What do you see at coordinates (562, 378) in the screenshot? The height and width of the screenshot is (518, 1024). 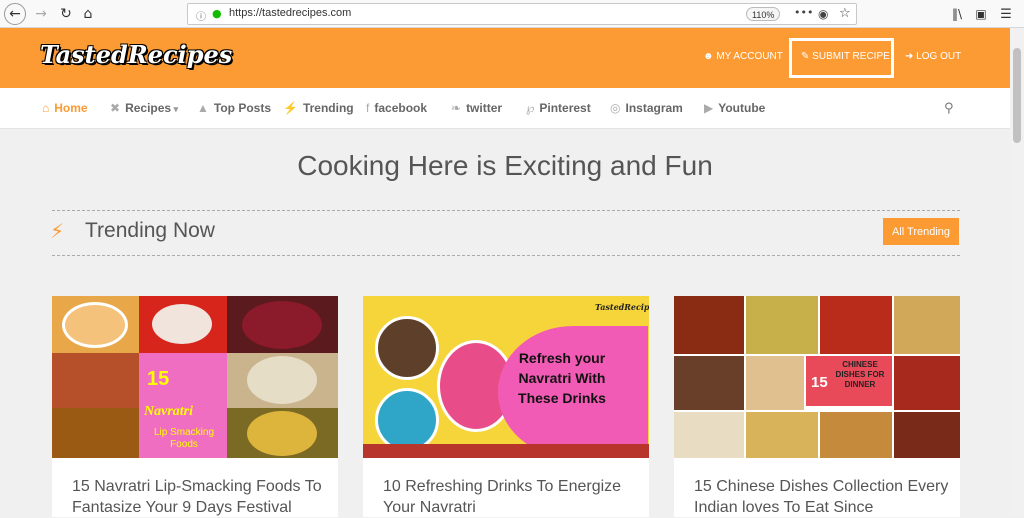 I see `card-image-heading: Refresh your Navratri With These Drinks` at bounding box center [562, 378].